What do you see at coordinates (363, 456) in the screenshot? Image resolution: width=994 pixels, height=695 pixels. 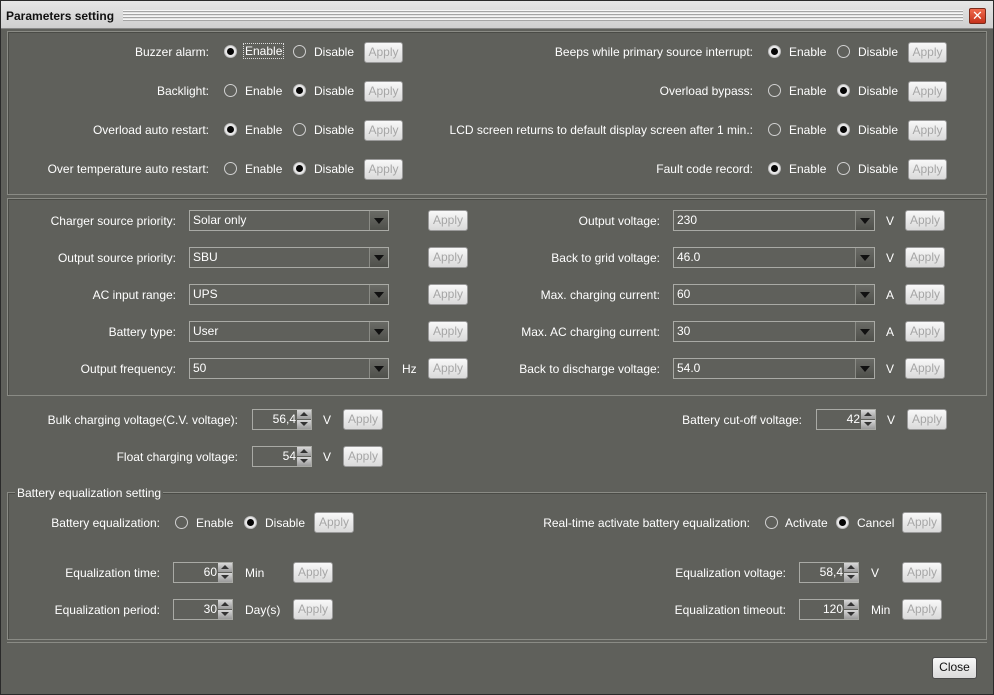 I see `float-charging-voltage-apply-button: Apply` at bounding box center [363, 456].